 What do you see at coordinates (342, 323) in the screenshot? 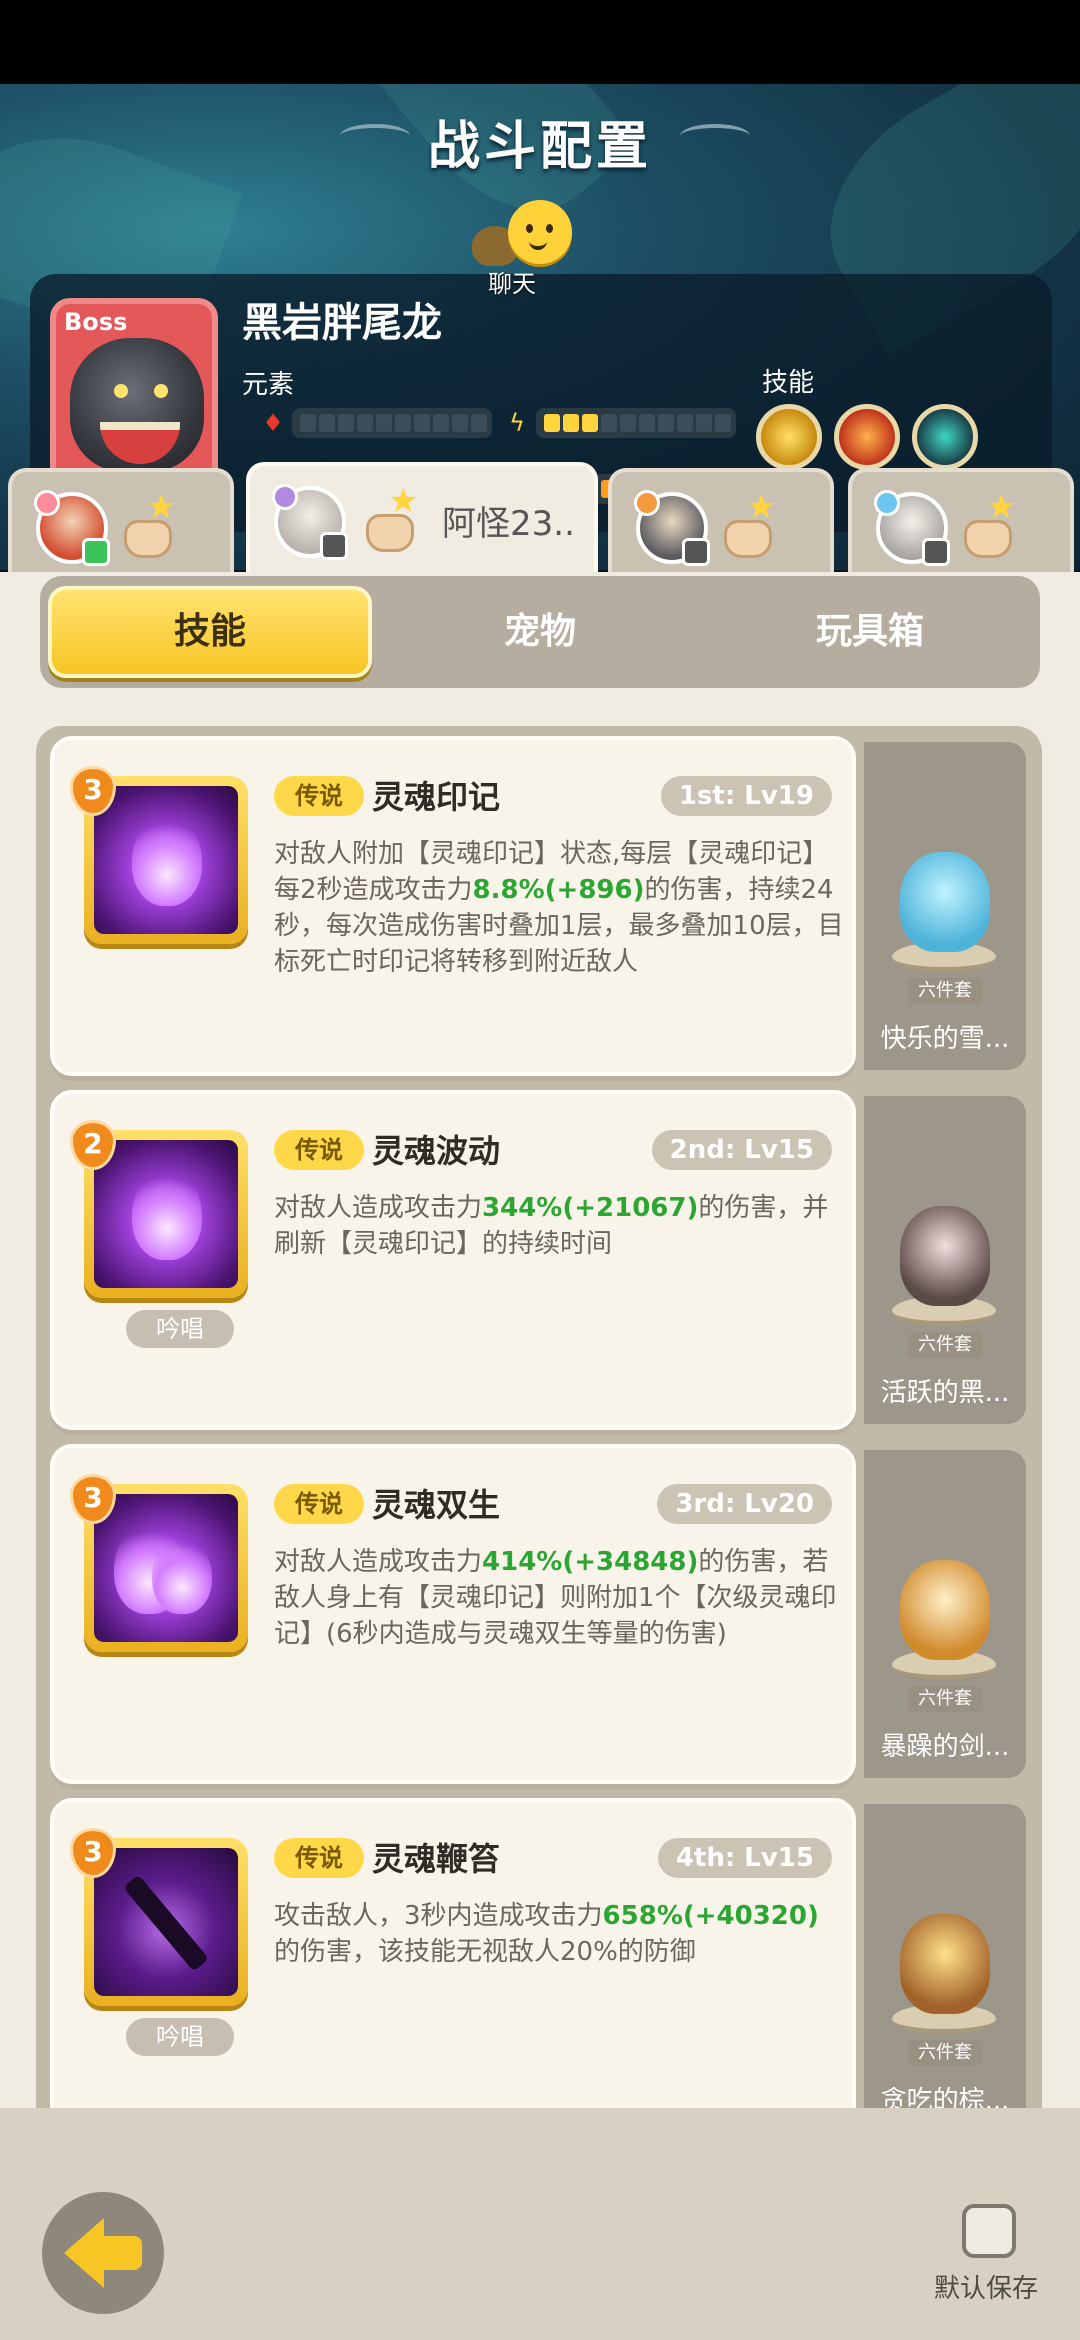
I see `boss-name: 黑岩胖尾龙` at bounding box center [342, 323].